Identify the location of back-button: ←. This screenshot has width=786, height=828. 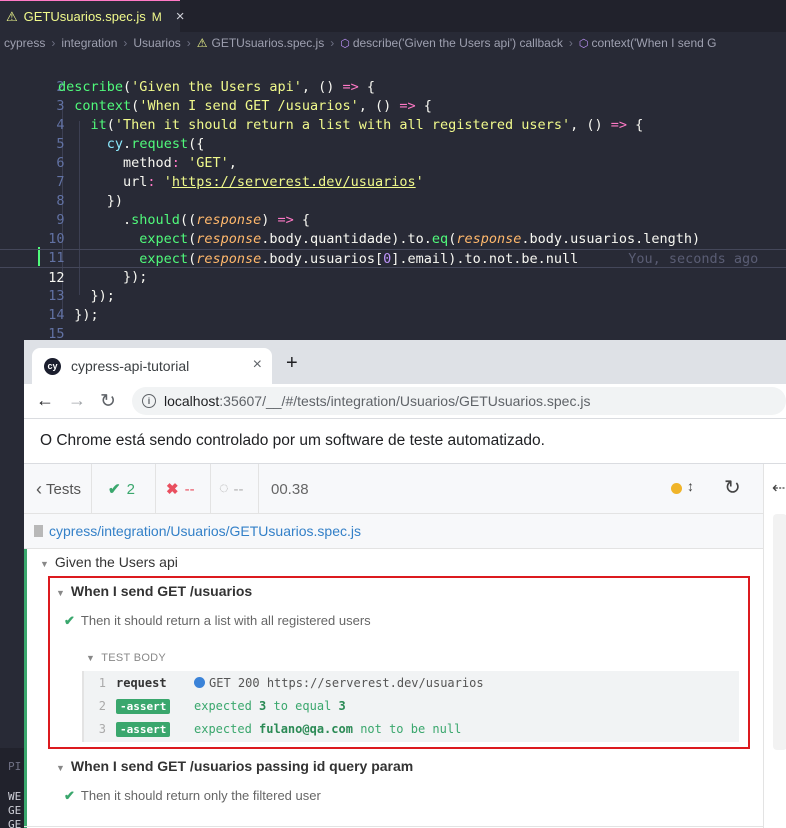
(45, 400).